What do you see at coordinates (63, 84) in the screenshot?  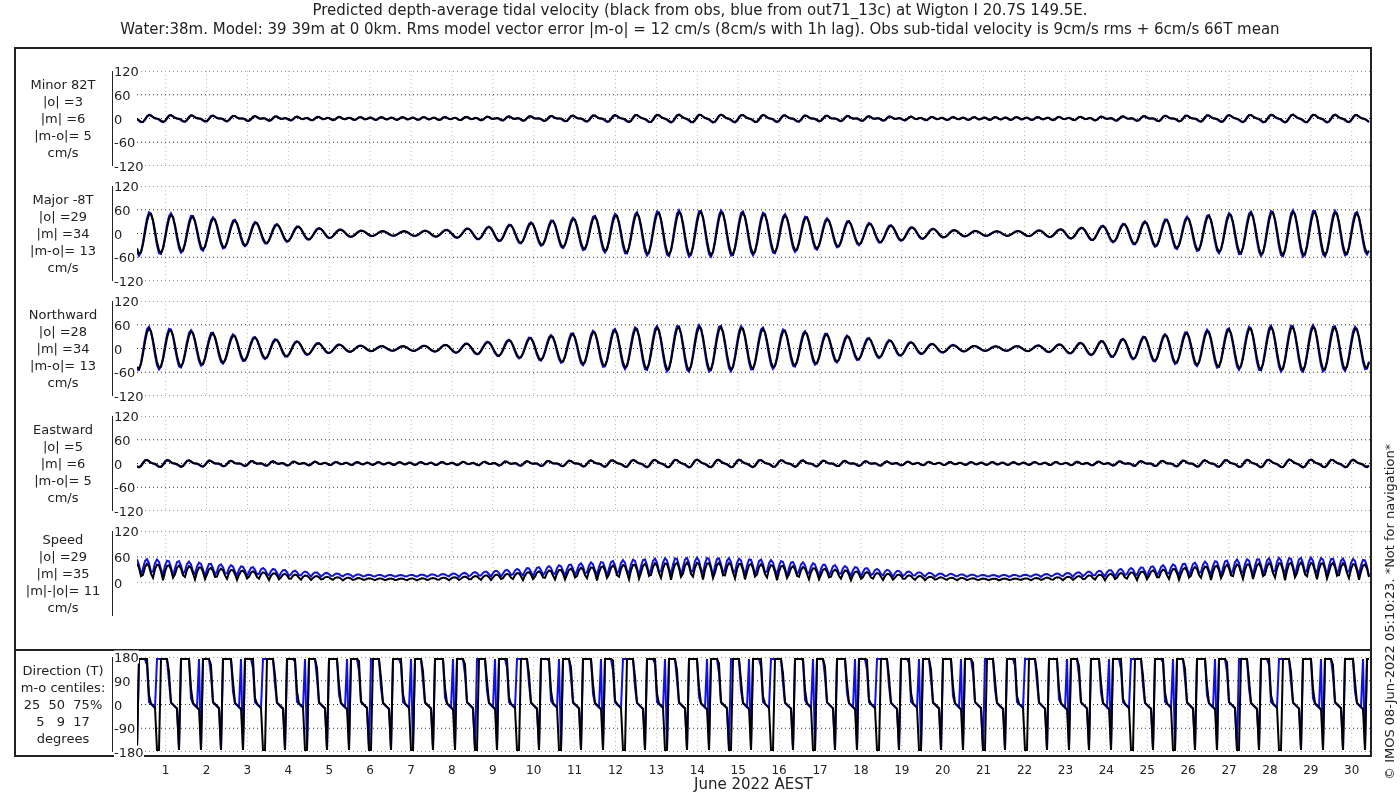 I see `panel-label: Minor 82T` at bounding box center [63, 84].